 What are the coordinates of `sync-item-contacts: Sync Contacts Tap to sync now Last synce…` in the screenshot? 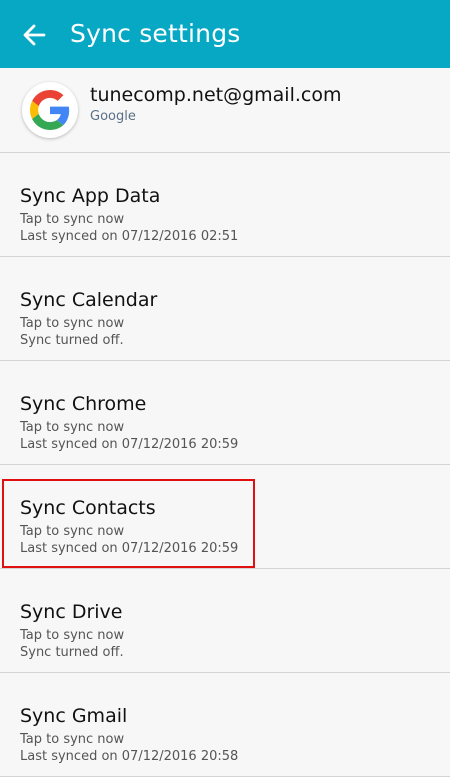 It's located at (225, 517).